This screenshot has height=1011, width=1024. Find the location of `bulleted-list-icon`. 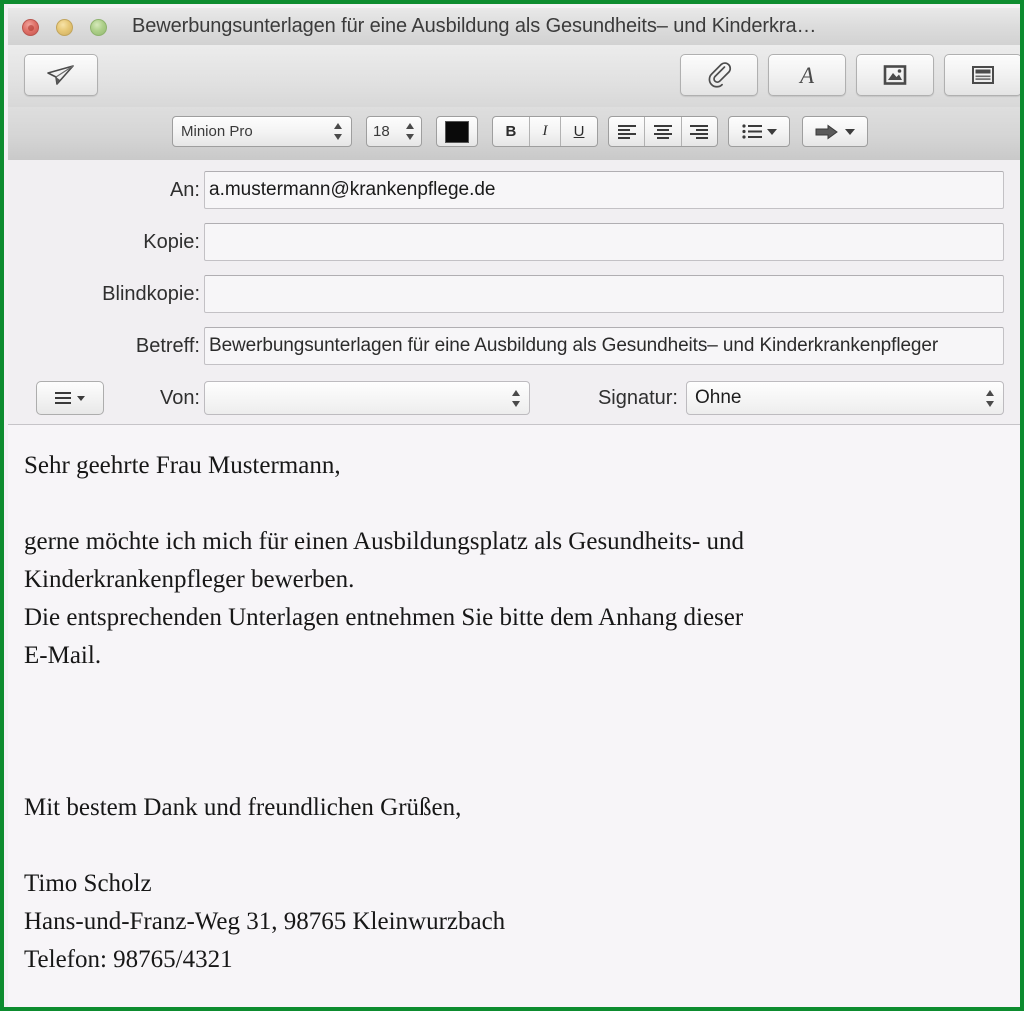

bulleted-list-icon is located at coordinates (752, 131).